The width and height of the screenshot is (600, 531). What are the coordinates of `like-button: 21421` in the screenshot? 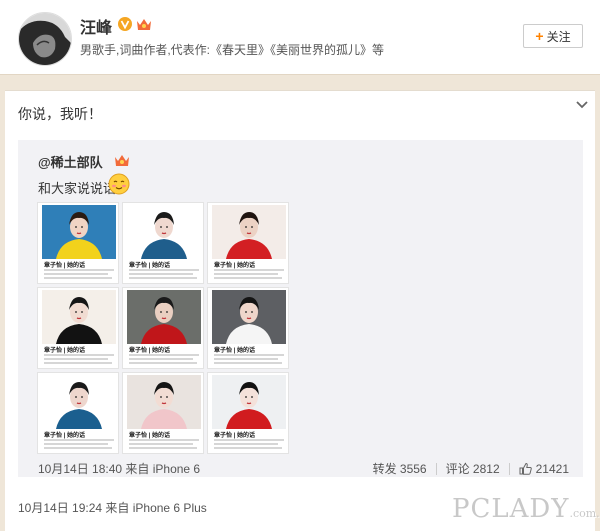 It's located at (544, 469).